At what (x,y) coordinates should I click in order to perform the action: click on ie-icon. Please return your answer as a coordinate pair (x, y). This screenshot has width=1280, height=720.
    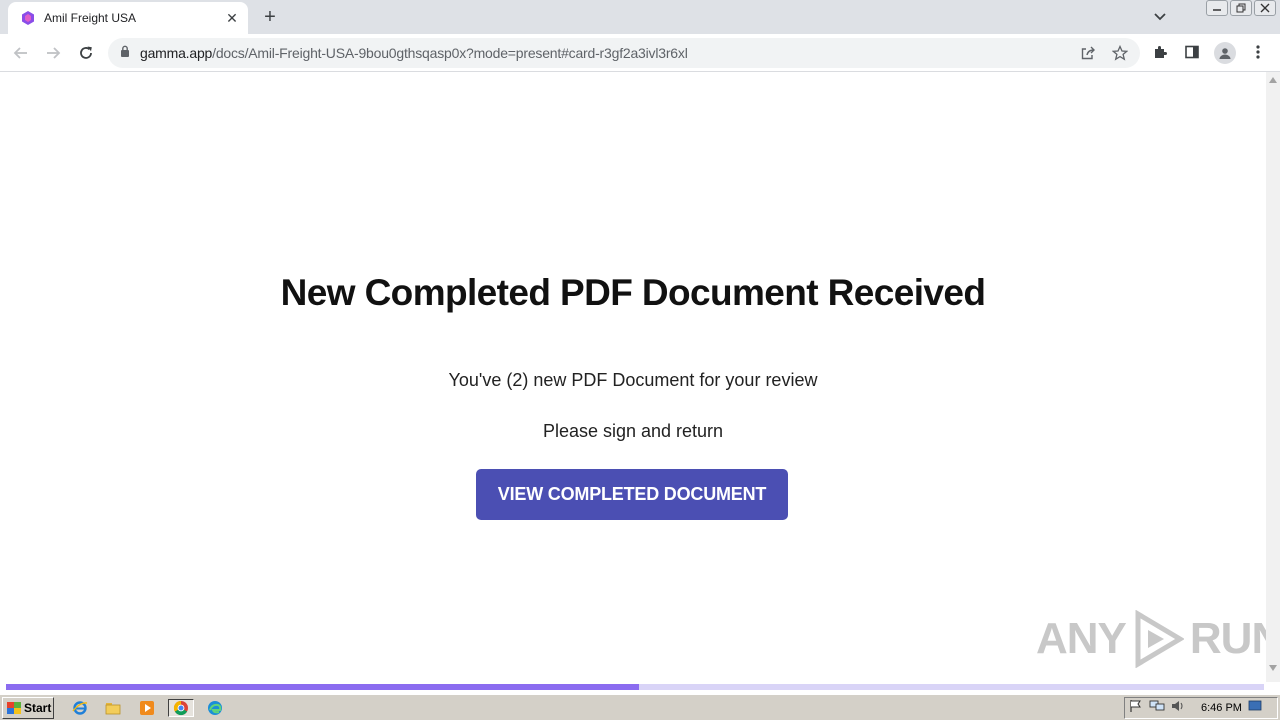
    Looking at the image, I should click on (80, 708).